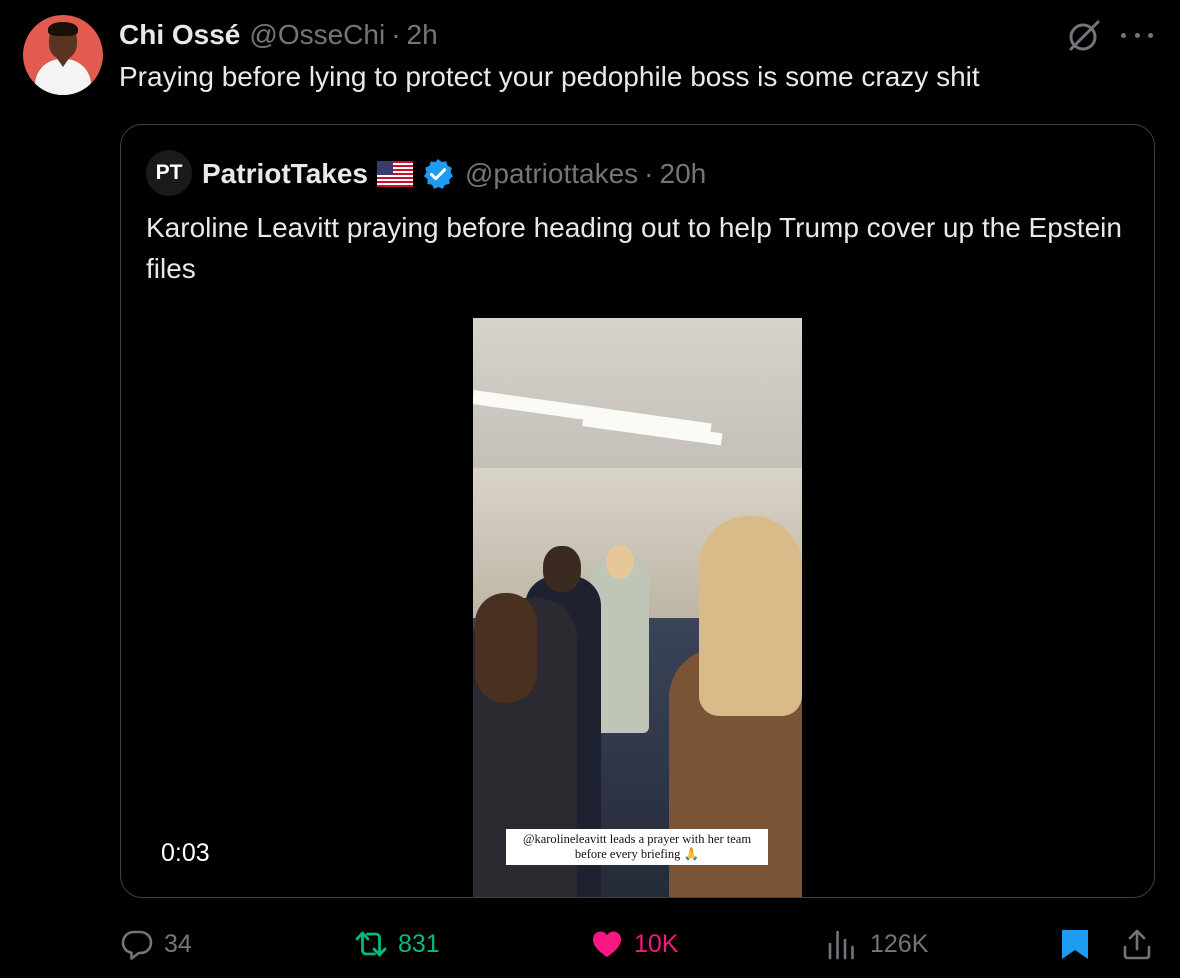  I want to click on bookmark-button, so click(1075, 944).